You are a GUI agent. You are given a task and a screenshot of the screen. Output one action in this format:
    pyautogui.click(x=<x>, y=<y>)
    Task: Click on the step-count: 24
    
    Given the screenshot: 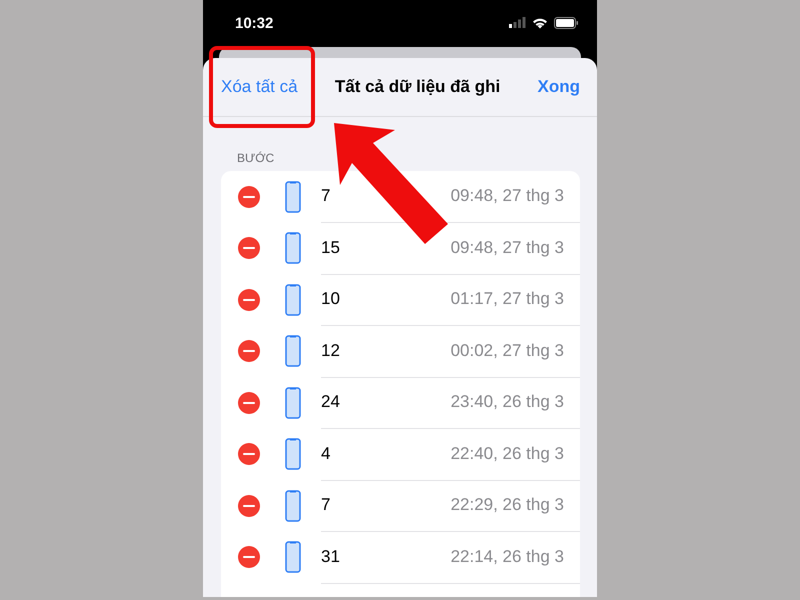 What is the action you would take?
    pyautogui.click(x=330, y=402)
    